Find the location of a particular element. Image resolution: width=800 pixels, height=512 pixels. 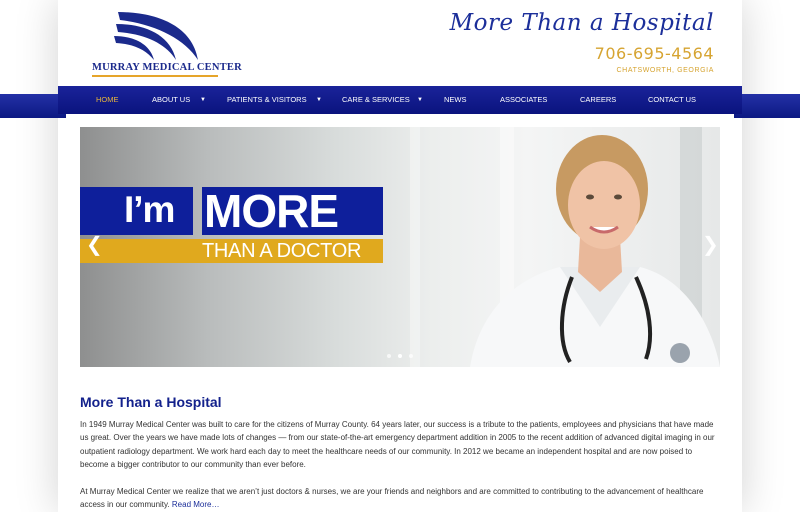

header-tagline: More Than a Hospital is located at coordinates (581, 23).